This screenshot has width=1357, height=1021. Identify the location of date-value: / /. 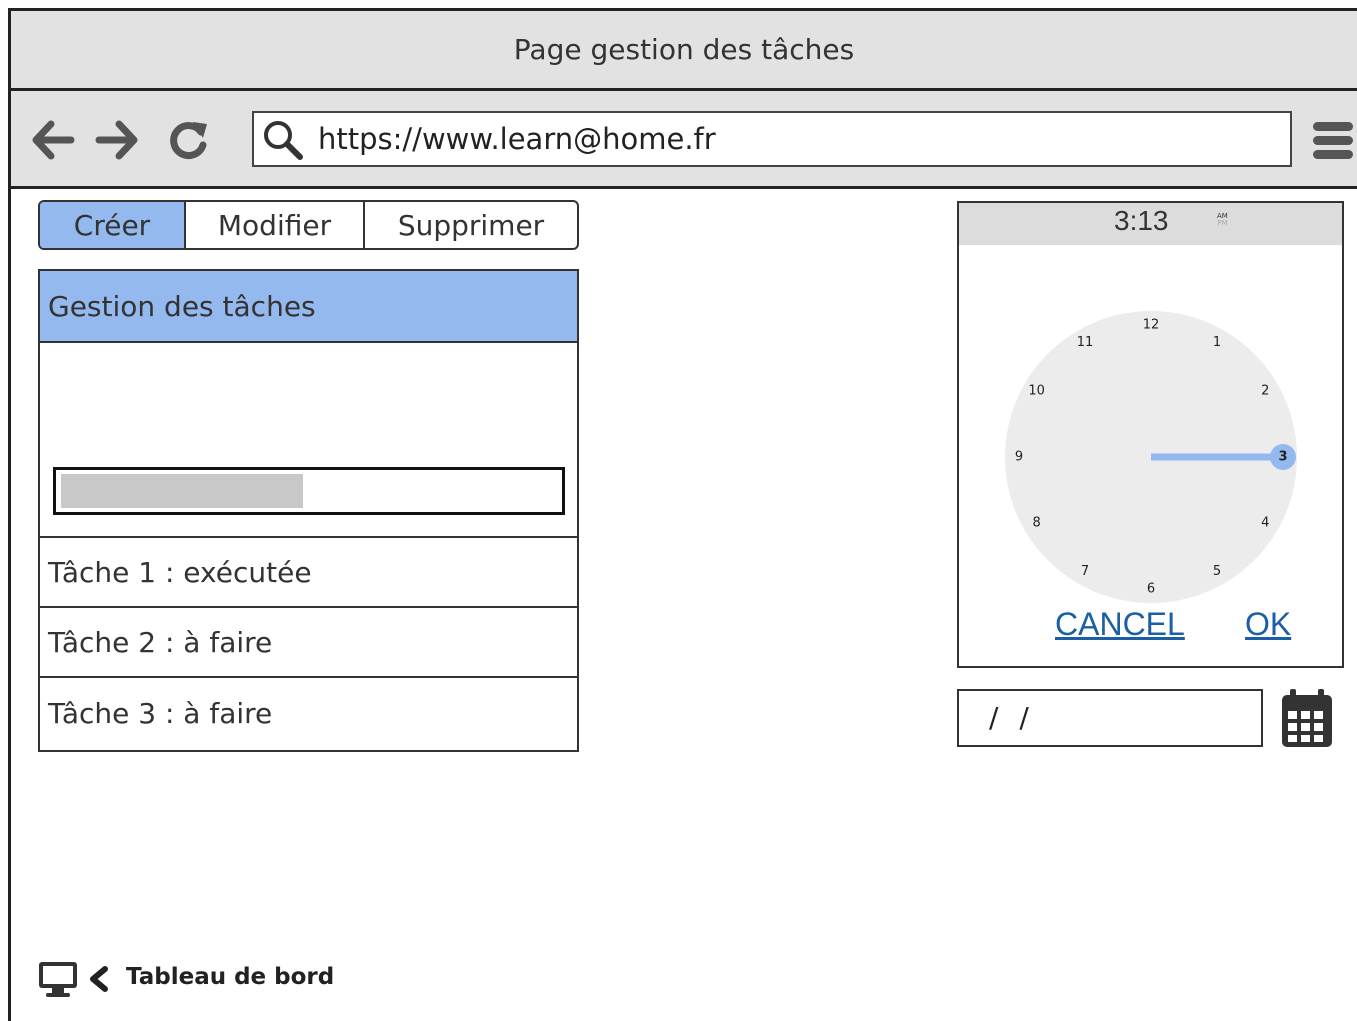
(1012, 717).